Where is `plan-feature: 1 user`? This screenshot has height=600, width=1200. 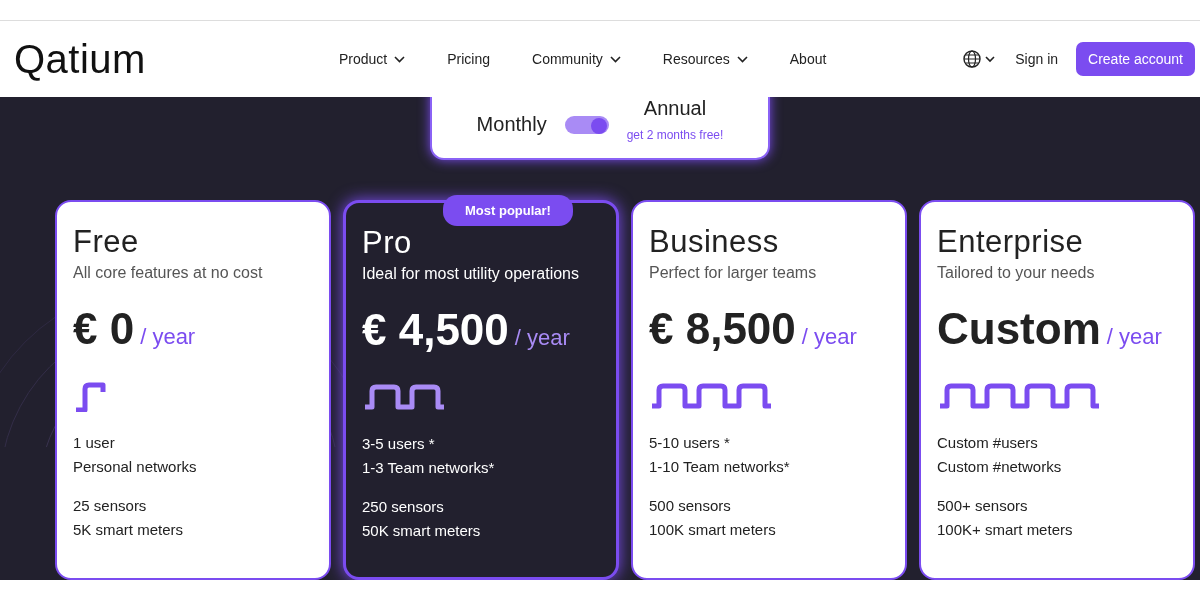 plan-feature: 1 user is located at coordinates (94, 442).